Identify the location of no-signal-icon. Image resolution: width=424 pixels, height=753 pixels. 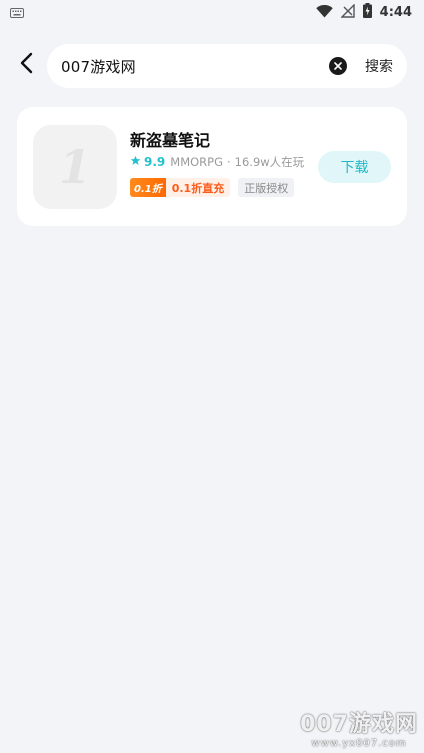
(347, 12).